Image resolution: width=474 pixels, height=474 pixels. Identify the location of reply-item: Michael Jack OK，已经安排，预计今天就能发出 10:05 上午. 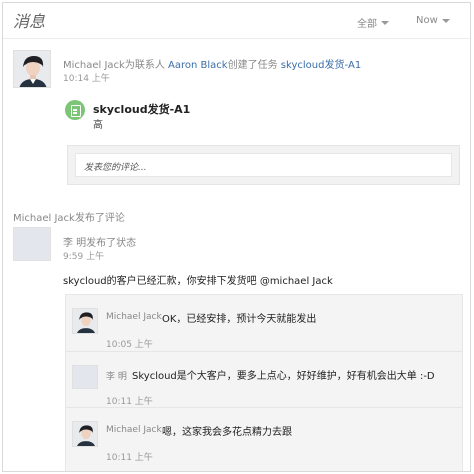
(264, 323).